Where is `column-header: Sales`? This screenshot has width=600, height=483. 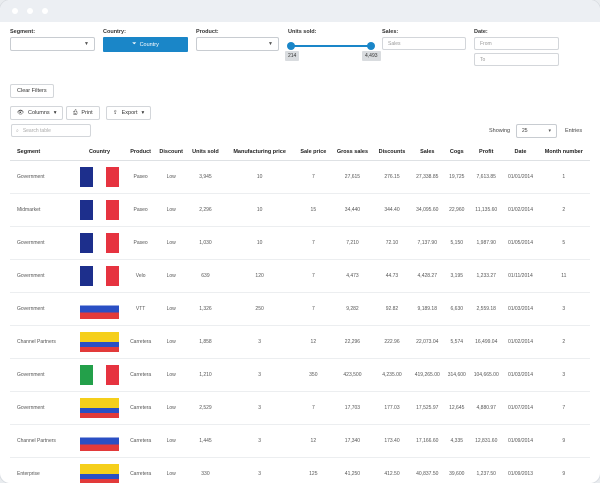 column-header: Sales is located at coordinates (427, 152).